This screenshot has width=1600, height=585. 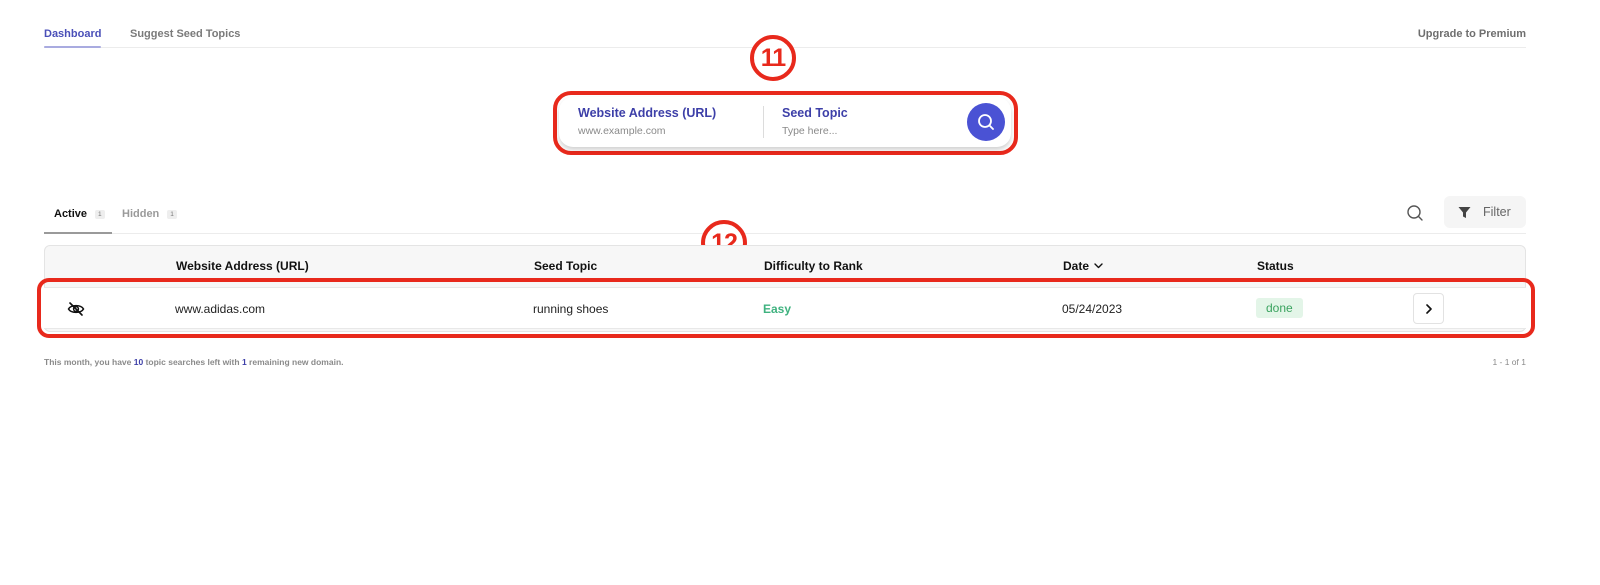 I want to click on column-header-url: Website Address (URL), so click(x=242, y=266).